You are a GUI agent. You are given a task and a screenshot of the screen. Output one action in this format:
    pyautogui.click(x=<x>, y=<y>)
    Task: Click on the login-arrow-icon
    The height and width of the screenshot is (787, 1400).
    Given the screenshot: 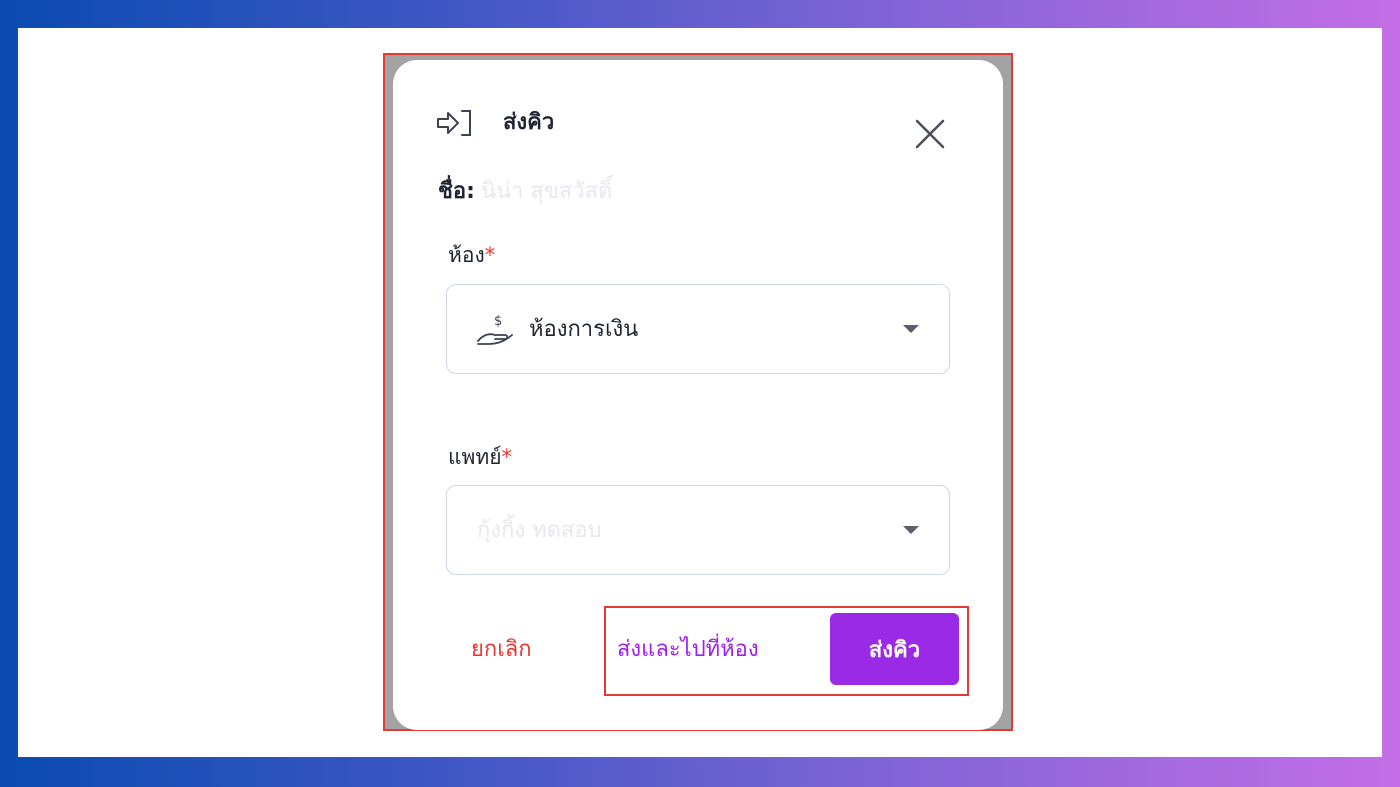 What is the action you would take?
    pyautogui.click(x=456, y=123)
    